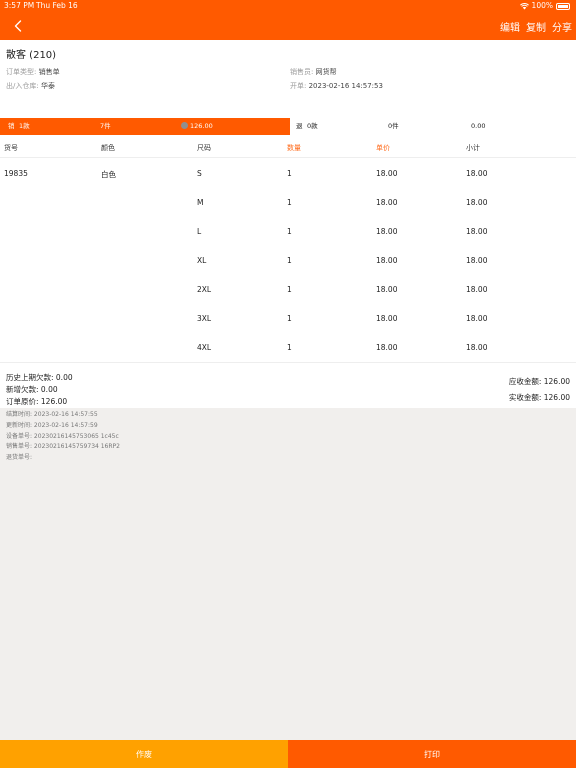 The image size is (576, 768). What do you see at coordinates (199, 231) in the screenshot?
I see `cell-size: L` at bounding box center [199, 231].